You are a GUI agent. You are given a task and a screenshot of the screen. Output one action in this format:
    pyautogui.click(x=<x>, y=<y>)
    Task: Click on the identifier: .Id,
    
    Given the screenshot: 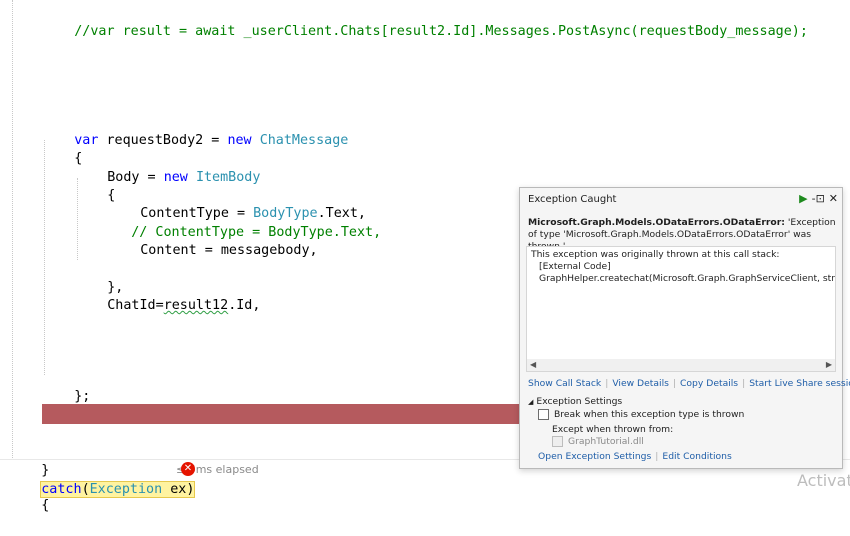 What is the action you would take?
    pyautogui.click(x=244, y=305)
    